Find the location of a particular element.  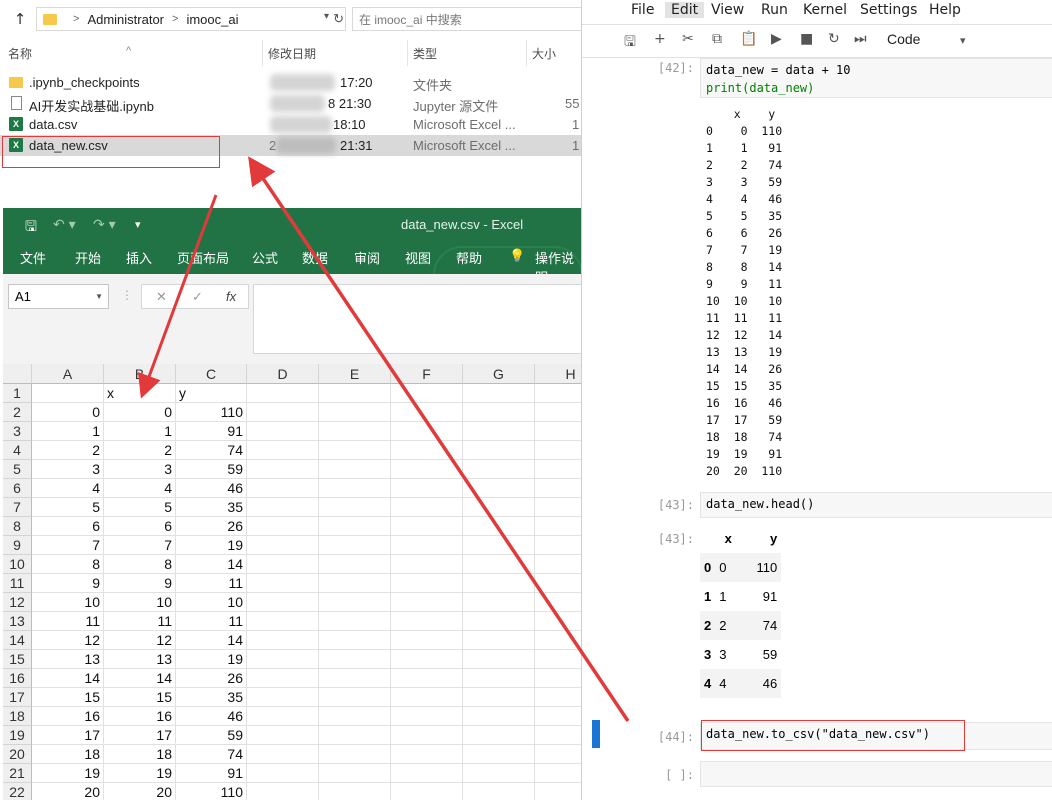

sheet-cell: 26 is located at coordinates (211, 526).